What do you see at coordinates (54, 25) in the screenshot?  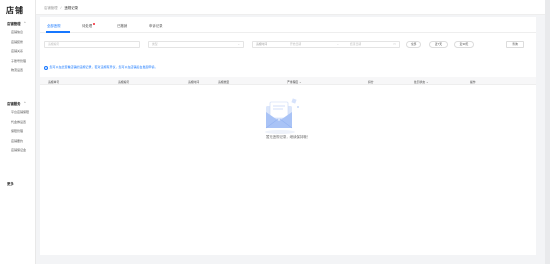 I see `tab-all: 全部违规` at bounding box center [54, 25].